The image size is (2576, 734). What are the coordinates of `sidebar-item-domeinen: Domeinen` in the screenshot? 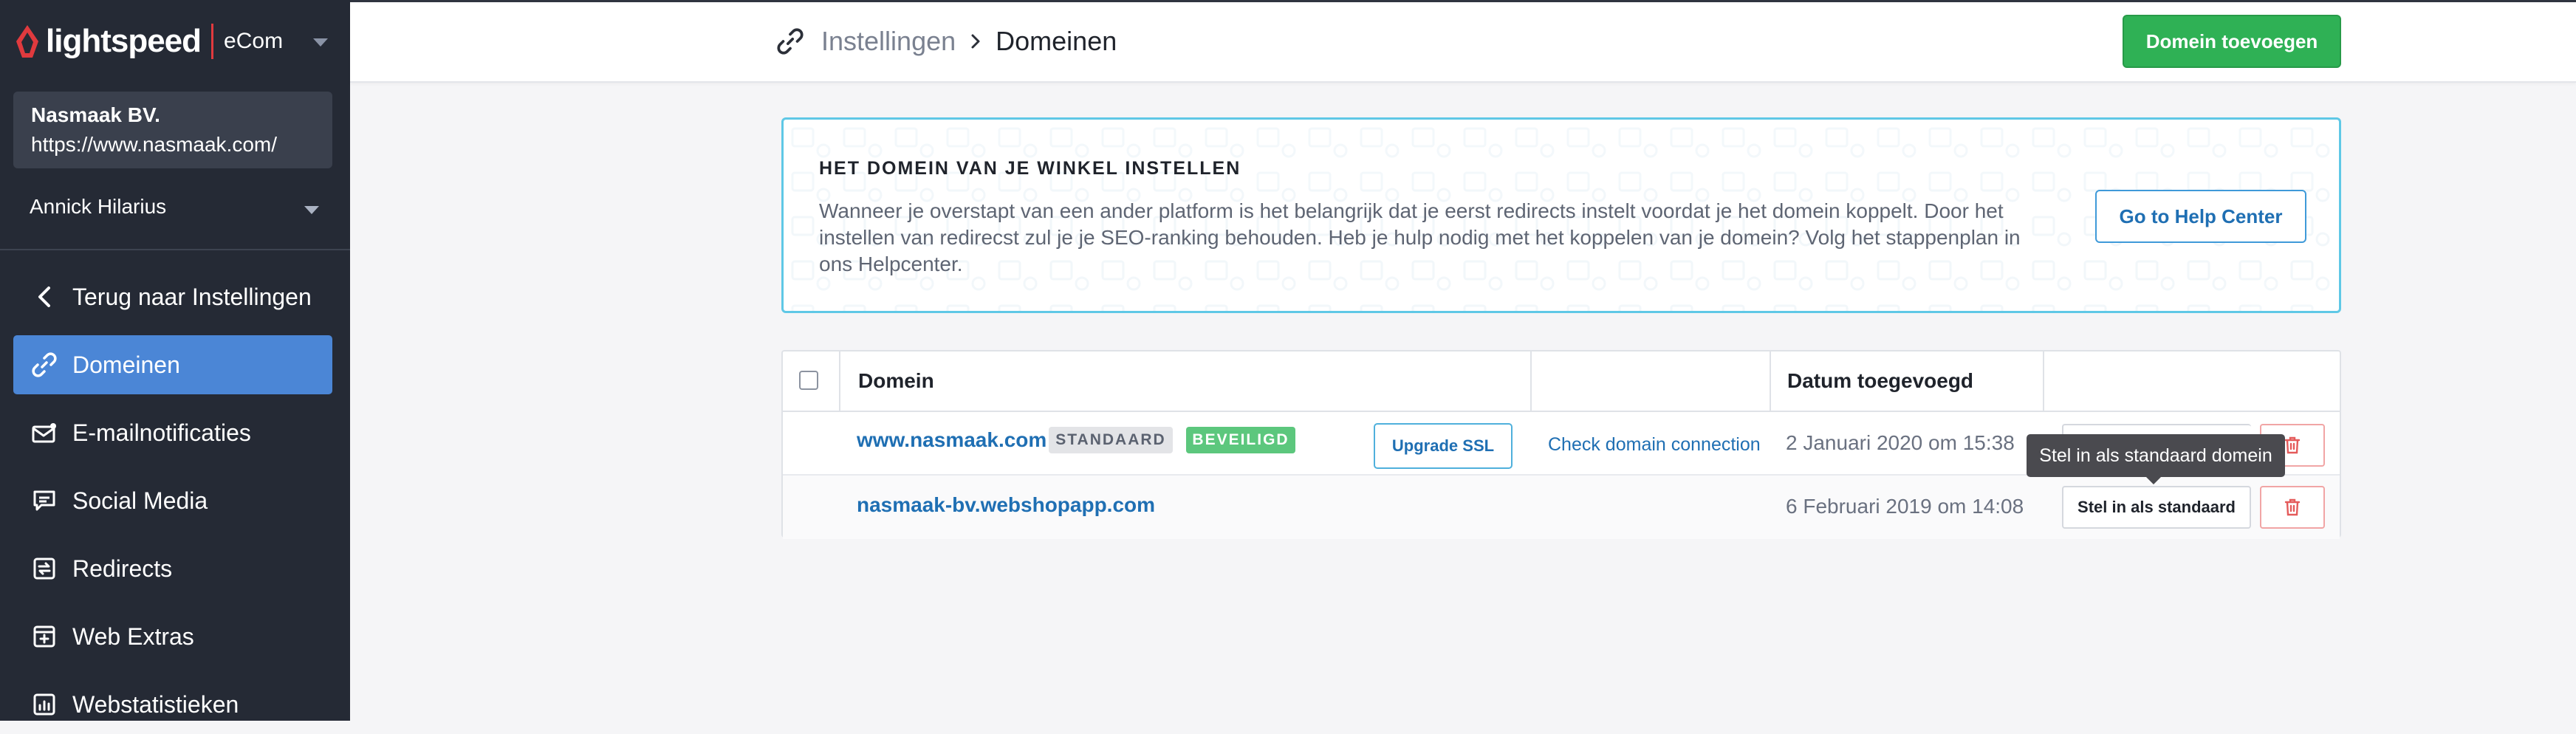 It's located at (172, 364).